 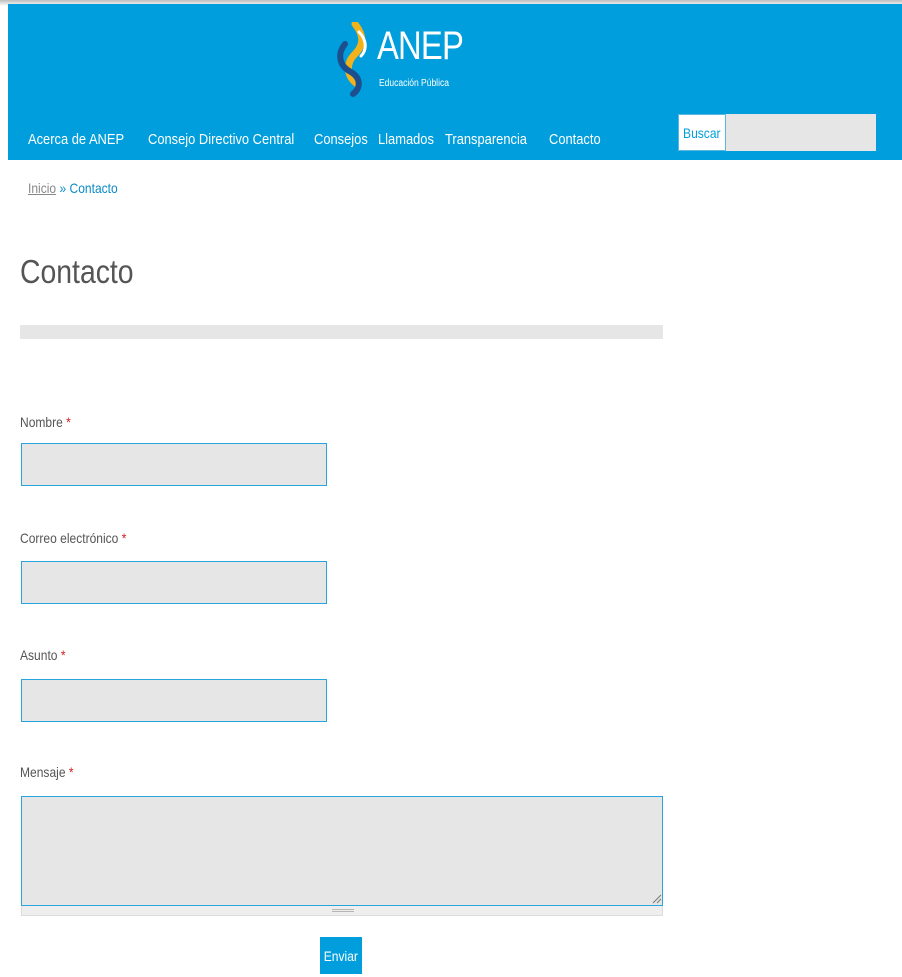 I want to click on search-button: Buscar, so click(x=702, y=132).